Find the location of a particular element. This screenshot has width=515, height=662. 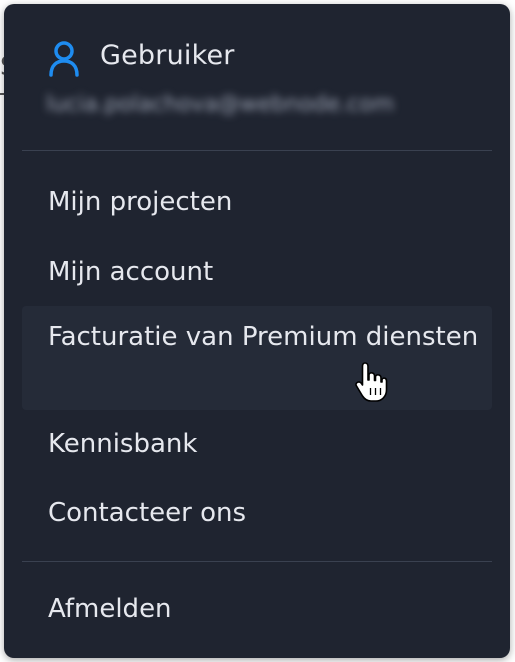

menu-item-mijn-account: Mijn account is located at coordinates (257, 272).